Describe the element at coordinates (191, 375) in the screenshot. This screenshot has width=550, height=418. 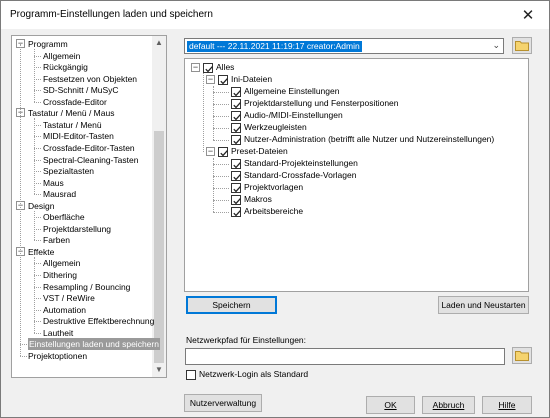
I see `network-login-checkbox` at that location.